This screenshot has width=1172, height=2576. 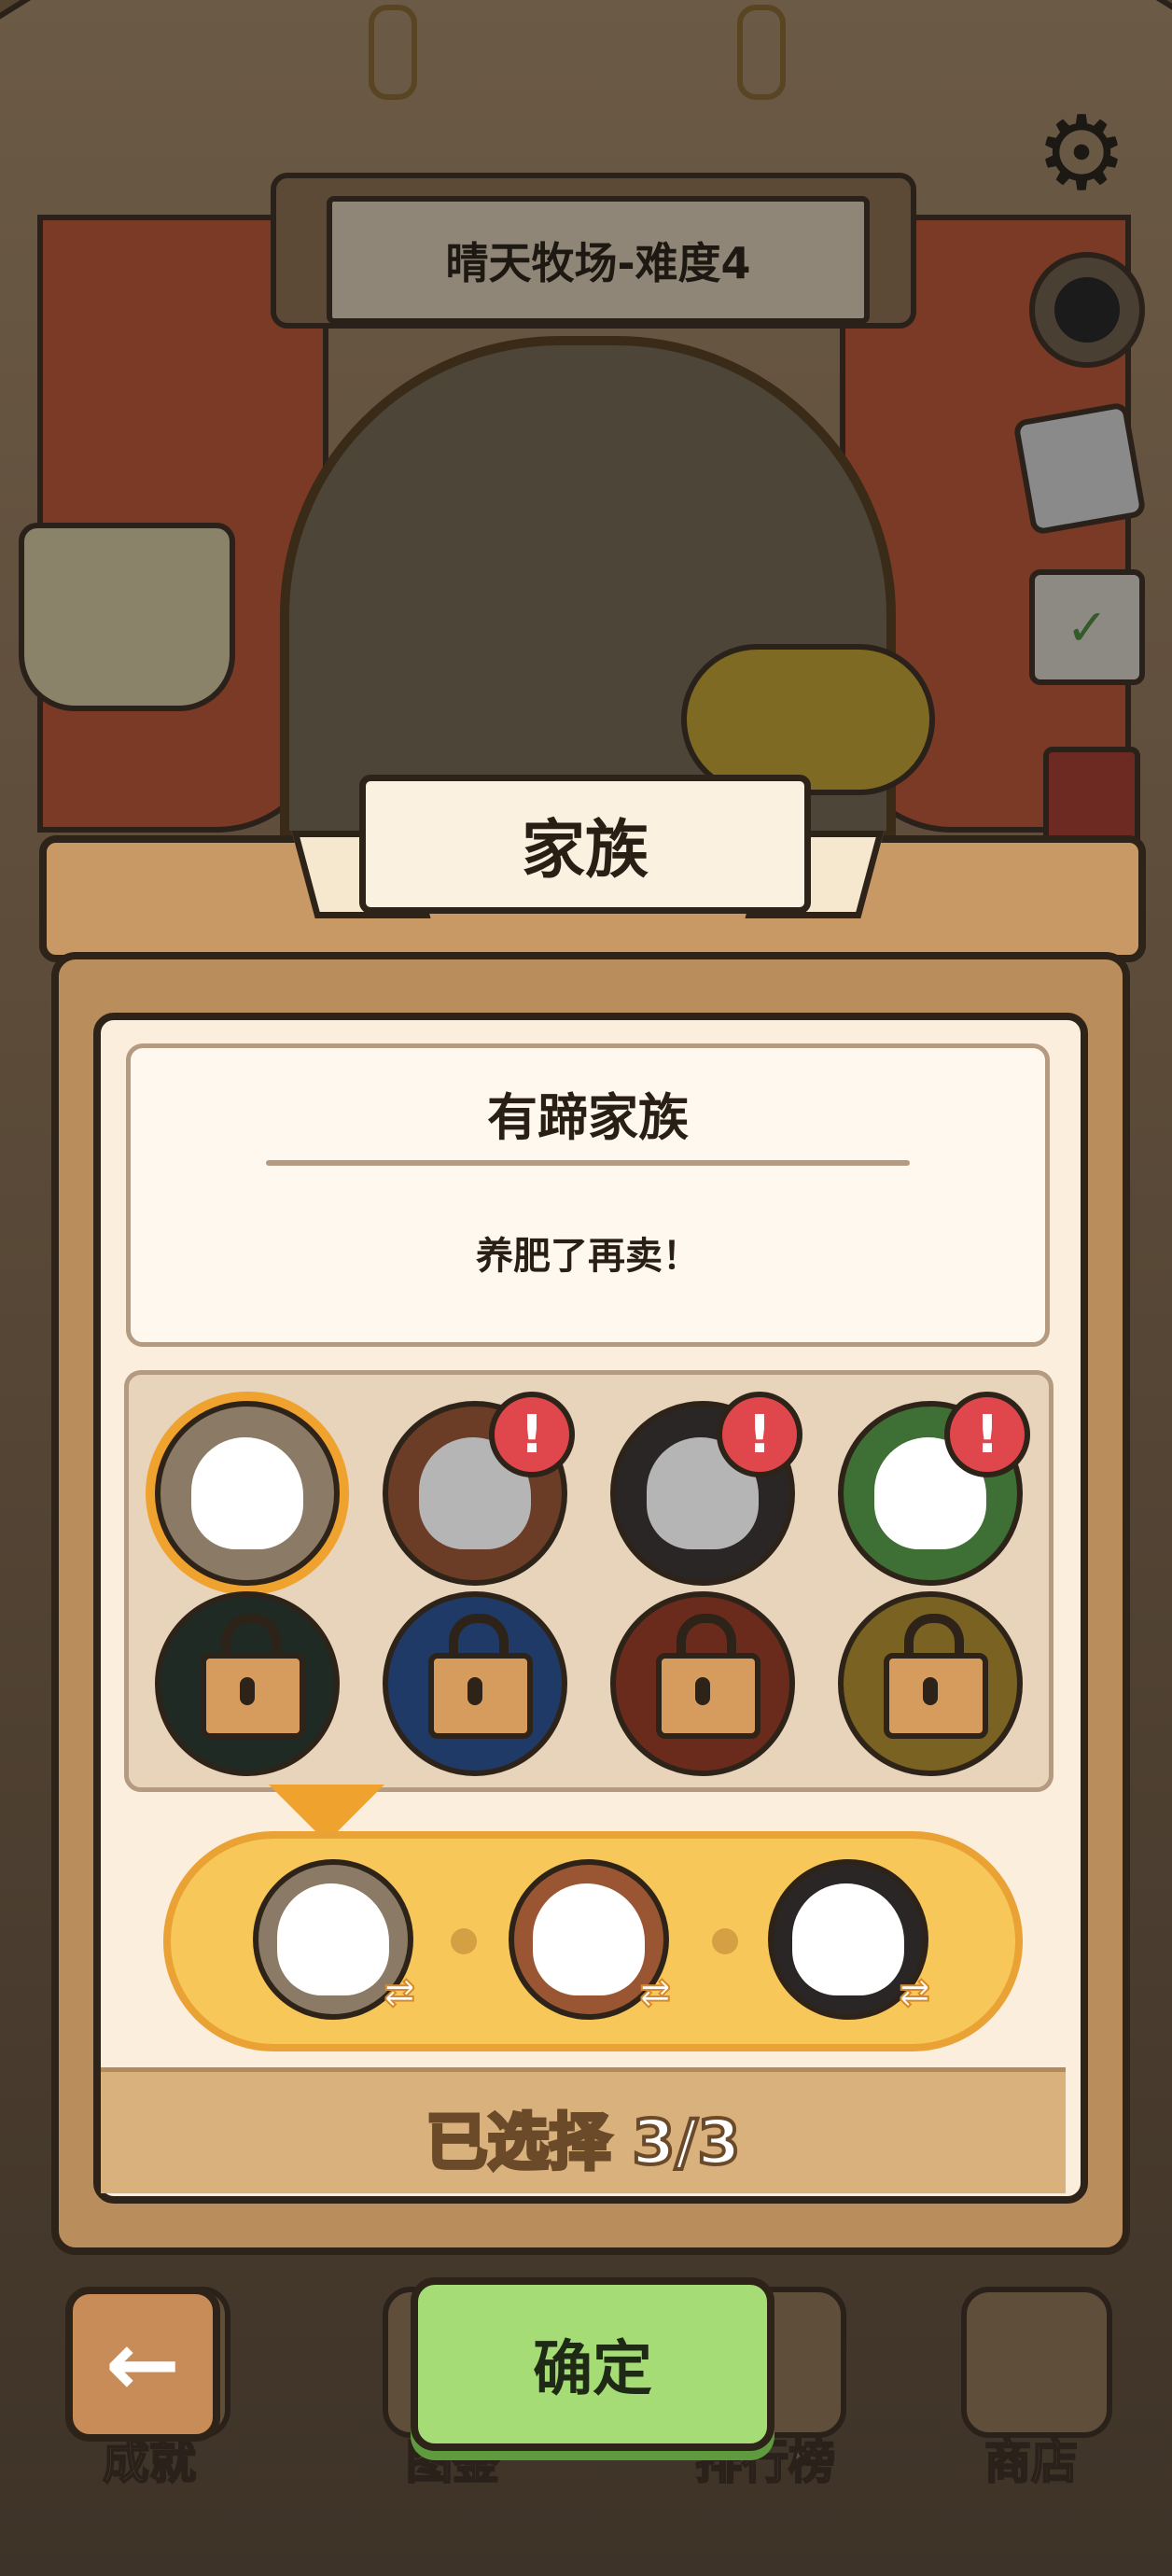 I want to click on confirm-button: 确定, so click(x=592, y=2364).